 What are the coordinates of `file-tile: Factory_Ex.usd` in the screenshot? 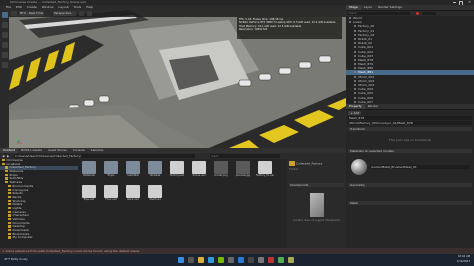 It's located at (265, 171).